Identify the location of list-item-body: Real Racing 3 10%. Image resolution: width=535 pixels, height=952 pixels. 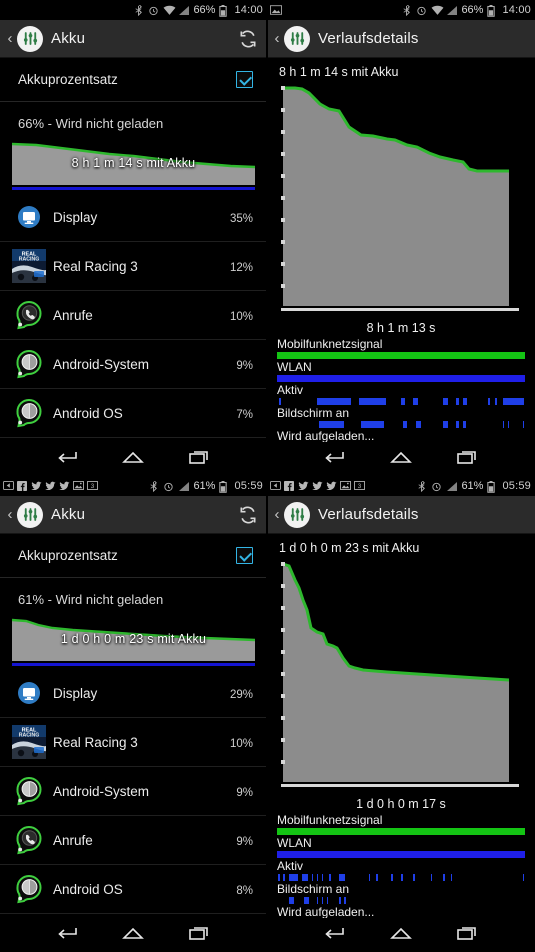
(153, 742).